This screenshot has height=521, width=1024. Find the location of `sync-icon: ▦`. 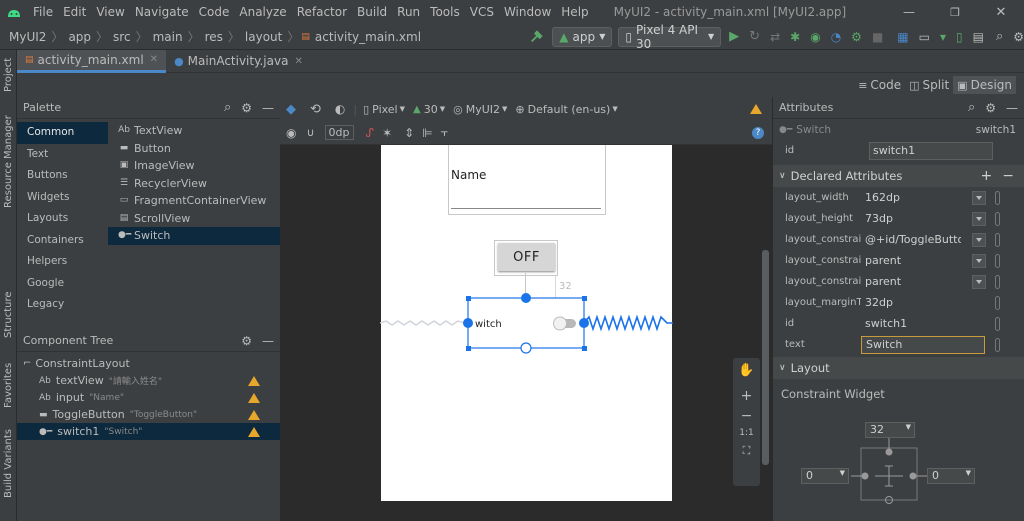

sync-icon: ▦ is located at coordinates (902, 37).